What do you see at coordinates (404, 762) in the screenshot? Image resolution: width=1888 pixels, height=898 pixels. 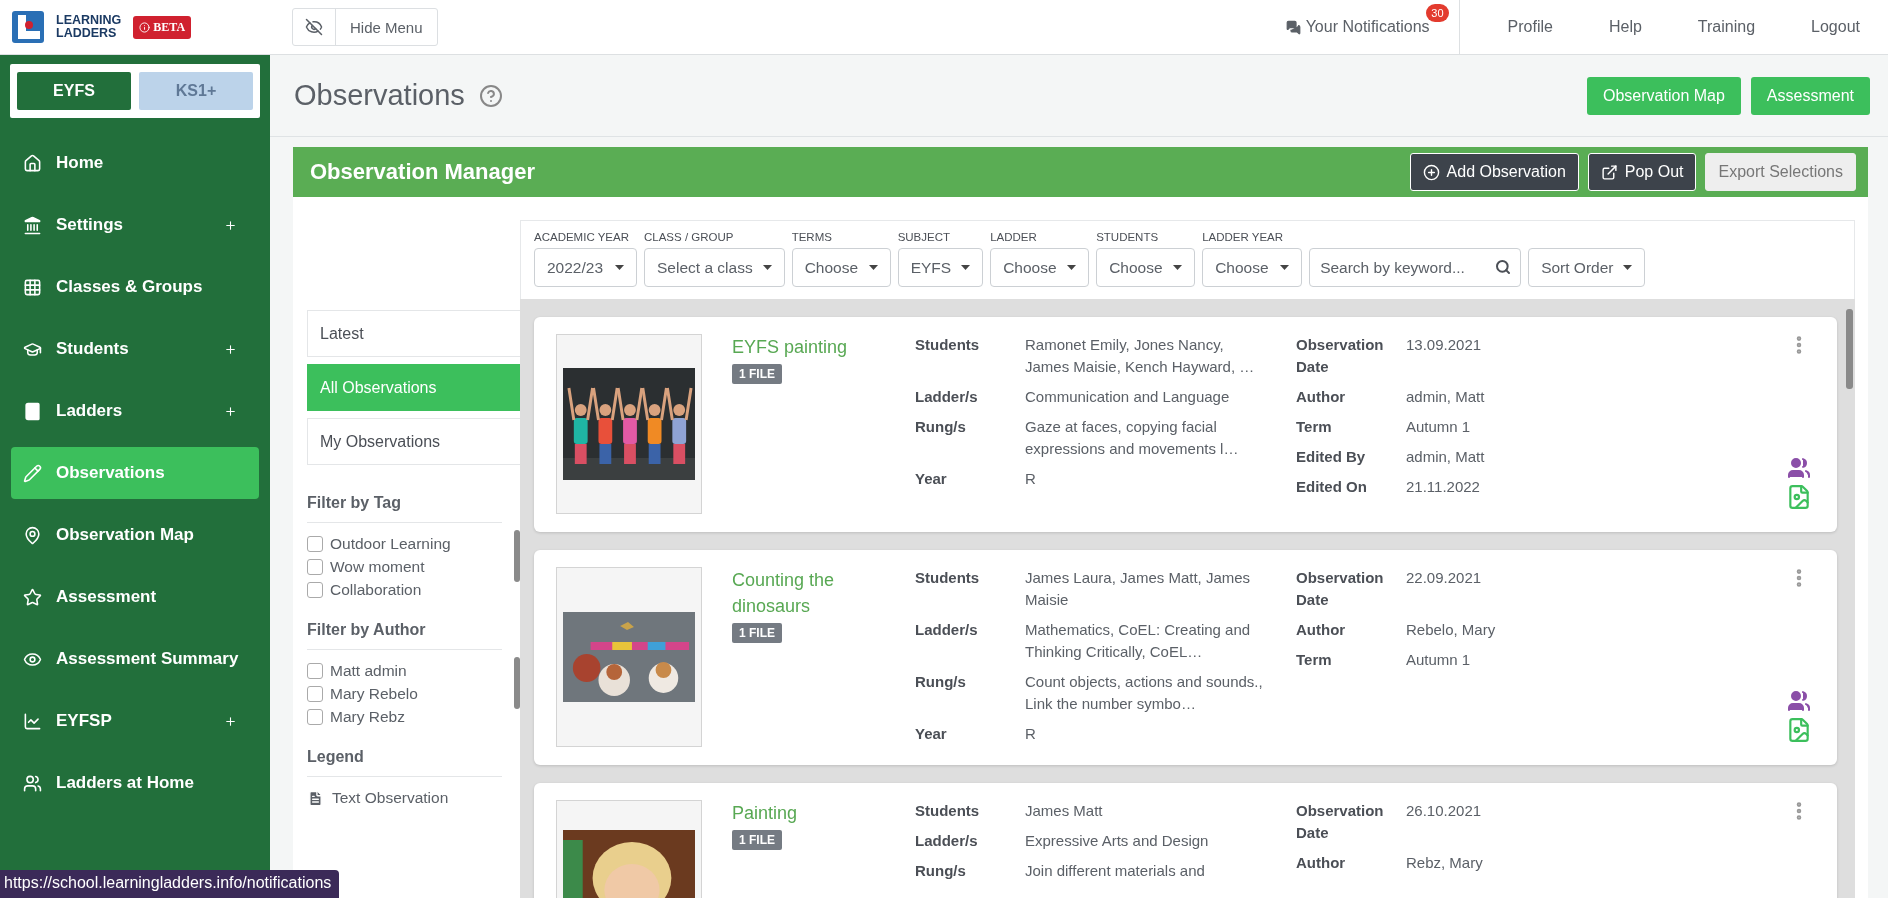 I see `legend-heading: Legend` at bounding box center [404, 762].